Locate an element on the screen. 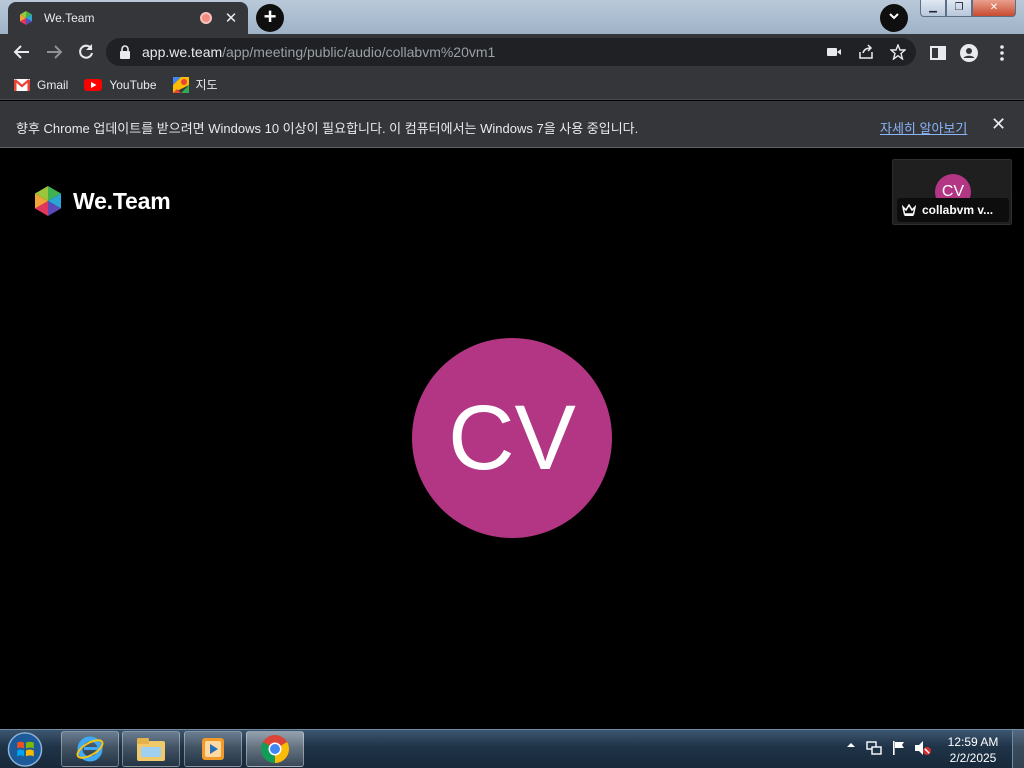  show-hidden-icons-icon is located at coordinates (851, 745).